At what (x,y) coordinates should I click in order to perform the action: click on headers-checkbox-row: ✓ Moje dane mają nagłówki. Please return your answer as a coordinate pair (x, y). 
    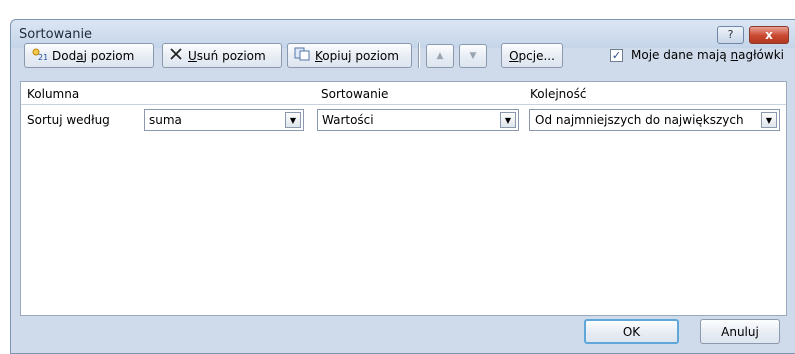
    Looking at the image, I should click on (697, 55).